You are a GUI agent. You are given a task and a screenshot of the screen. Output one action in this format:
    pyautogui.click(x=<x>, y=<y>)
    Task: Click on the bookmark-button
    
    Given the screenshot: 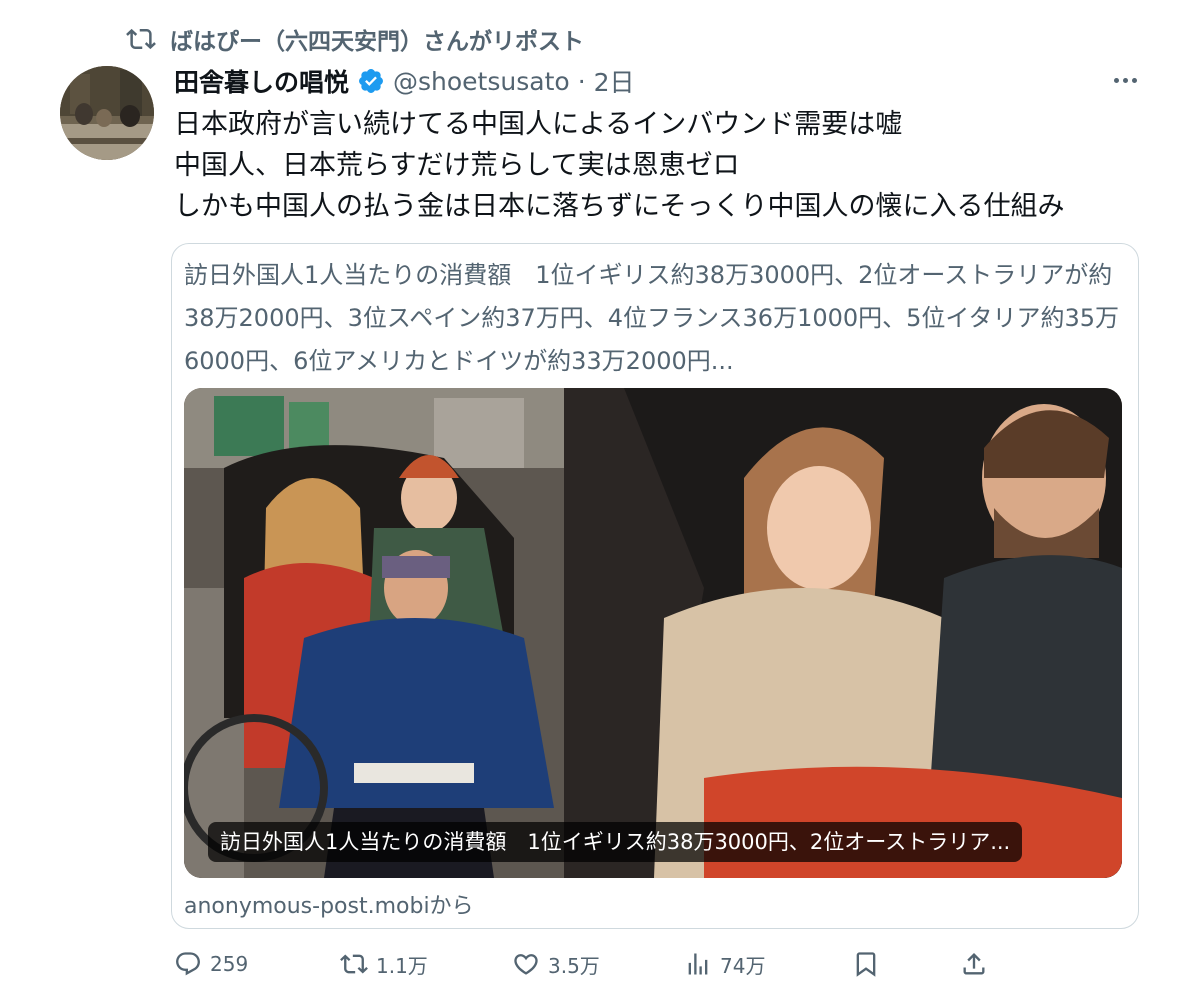 What is the action you would take?
    pyautogui.click(x=866, y=964)
    